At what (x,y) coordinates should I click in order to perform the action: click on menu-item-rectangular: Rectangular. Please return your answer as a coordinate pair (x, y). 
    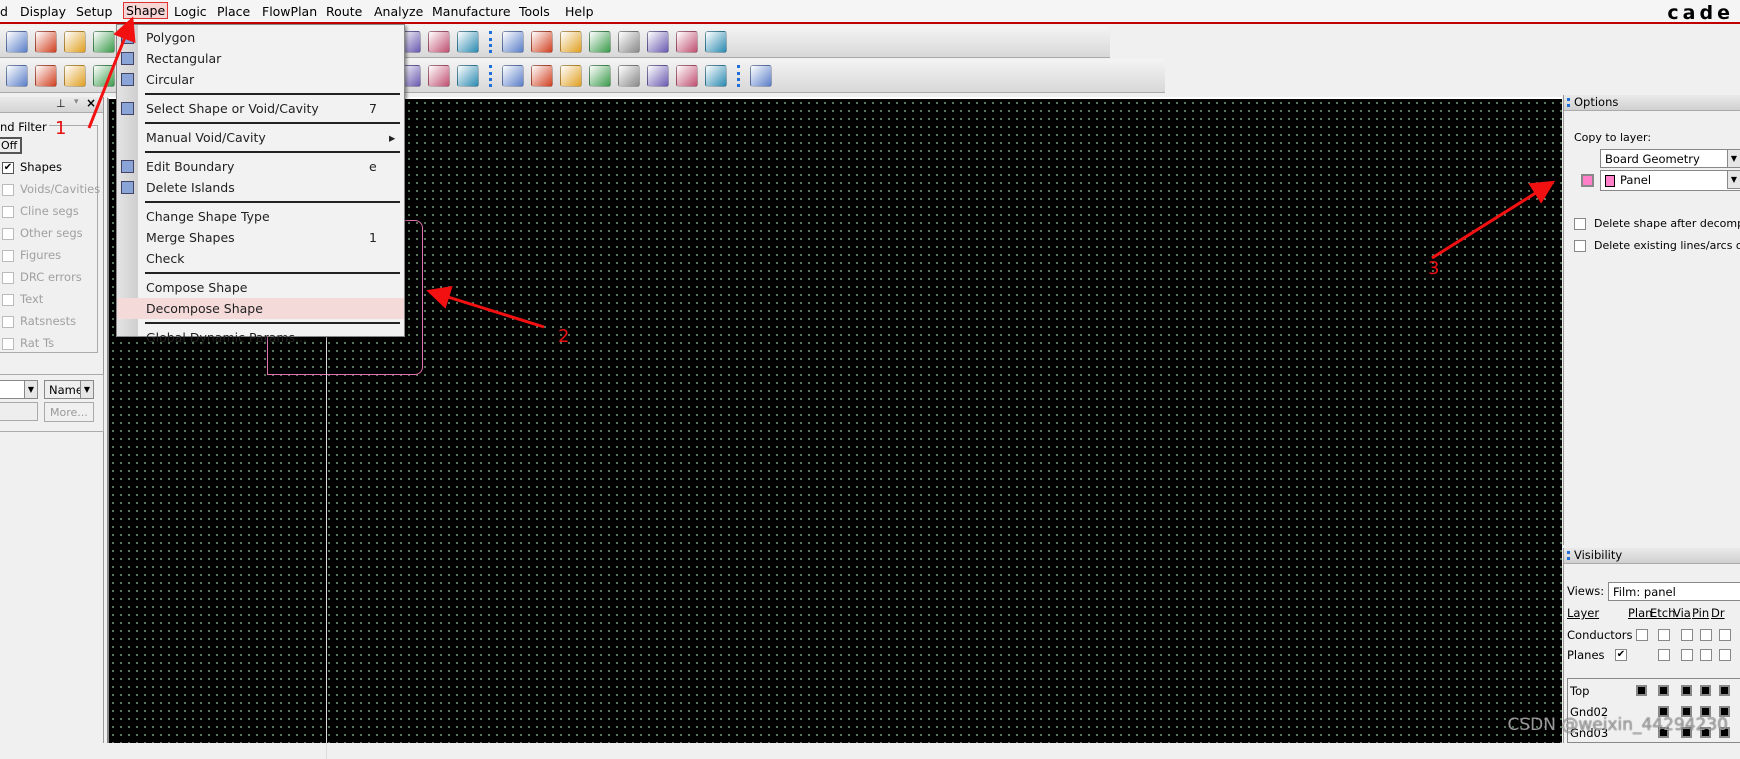
    Looking at the image, I should click on (260, 58).